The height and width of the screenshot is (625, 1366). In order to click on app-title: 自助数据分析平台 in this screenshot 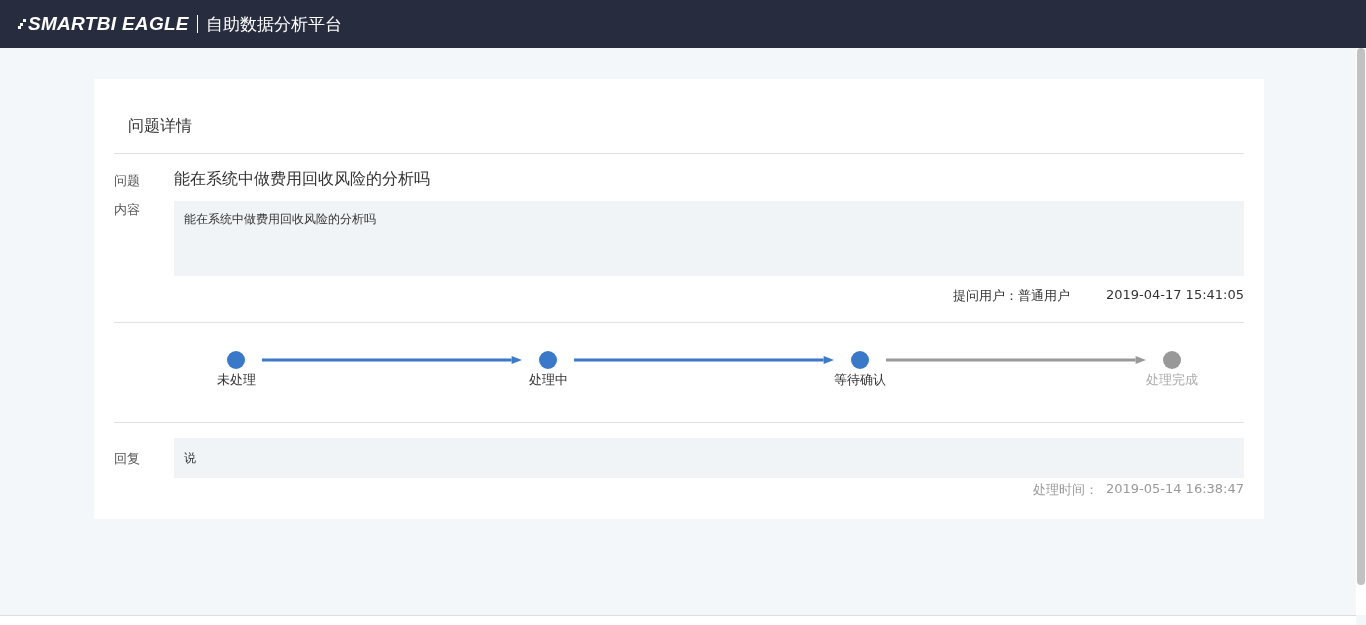, I will do `click(273, 24)`.